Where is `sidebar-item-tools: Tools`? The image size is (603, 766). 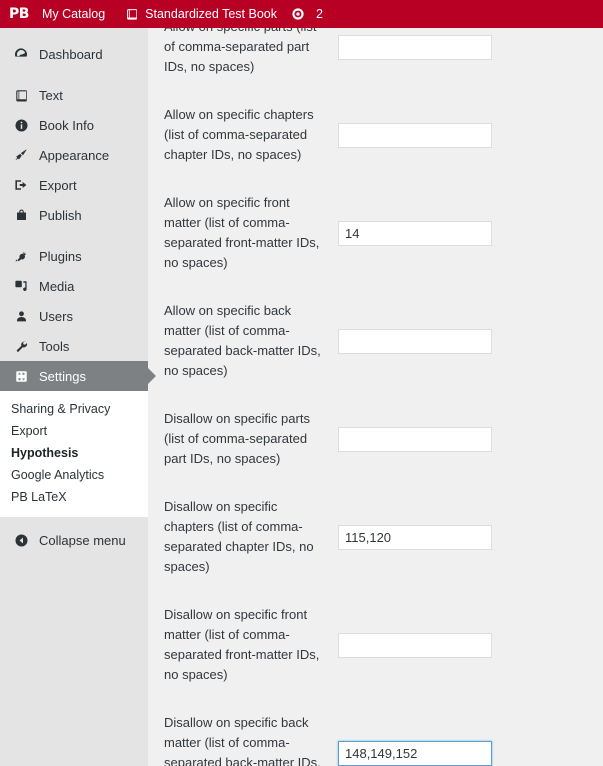
sidebar-item-tools: Tools is located at coordinates (74, 346).